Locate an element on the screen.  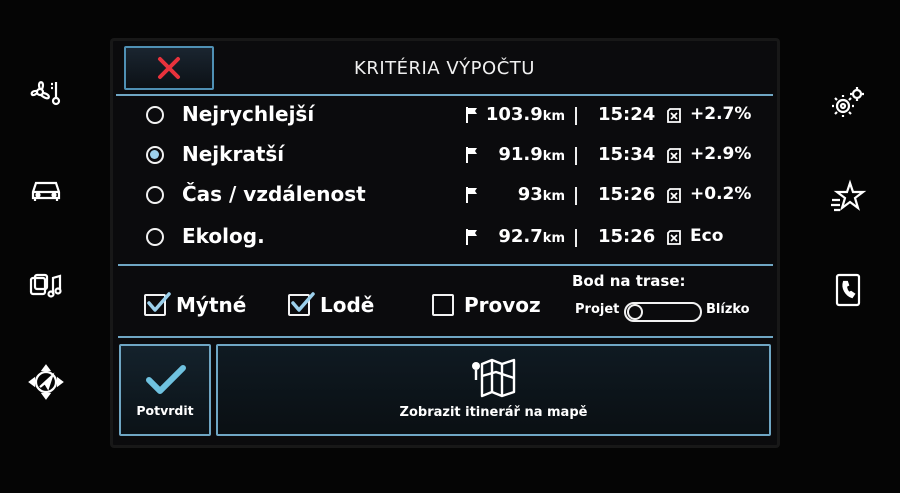
checkbox-tolls is located at coordinates (157, 304).